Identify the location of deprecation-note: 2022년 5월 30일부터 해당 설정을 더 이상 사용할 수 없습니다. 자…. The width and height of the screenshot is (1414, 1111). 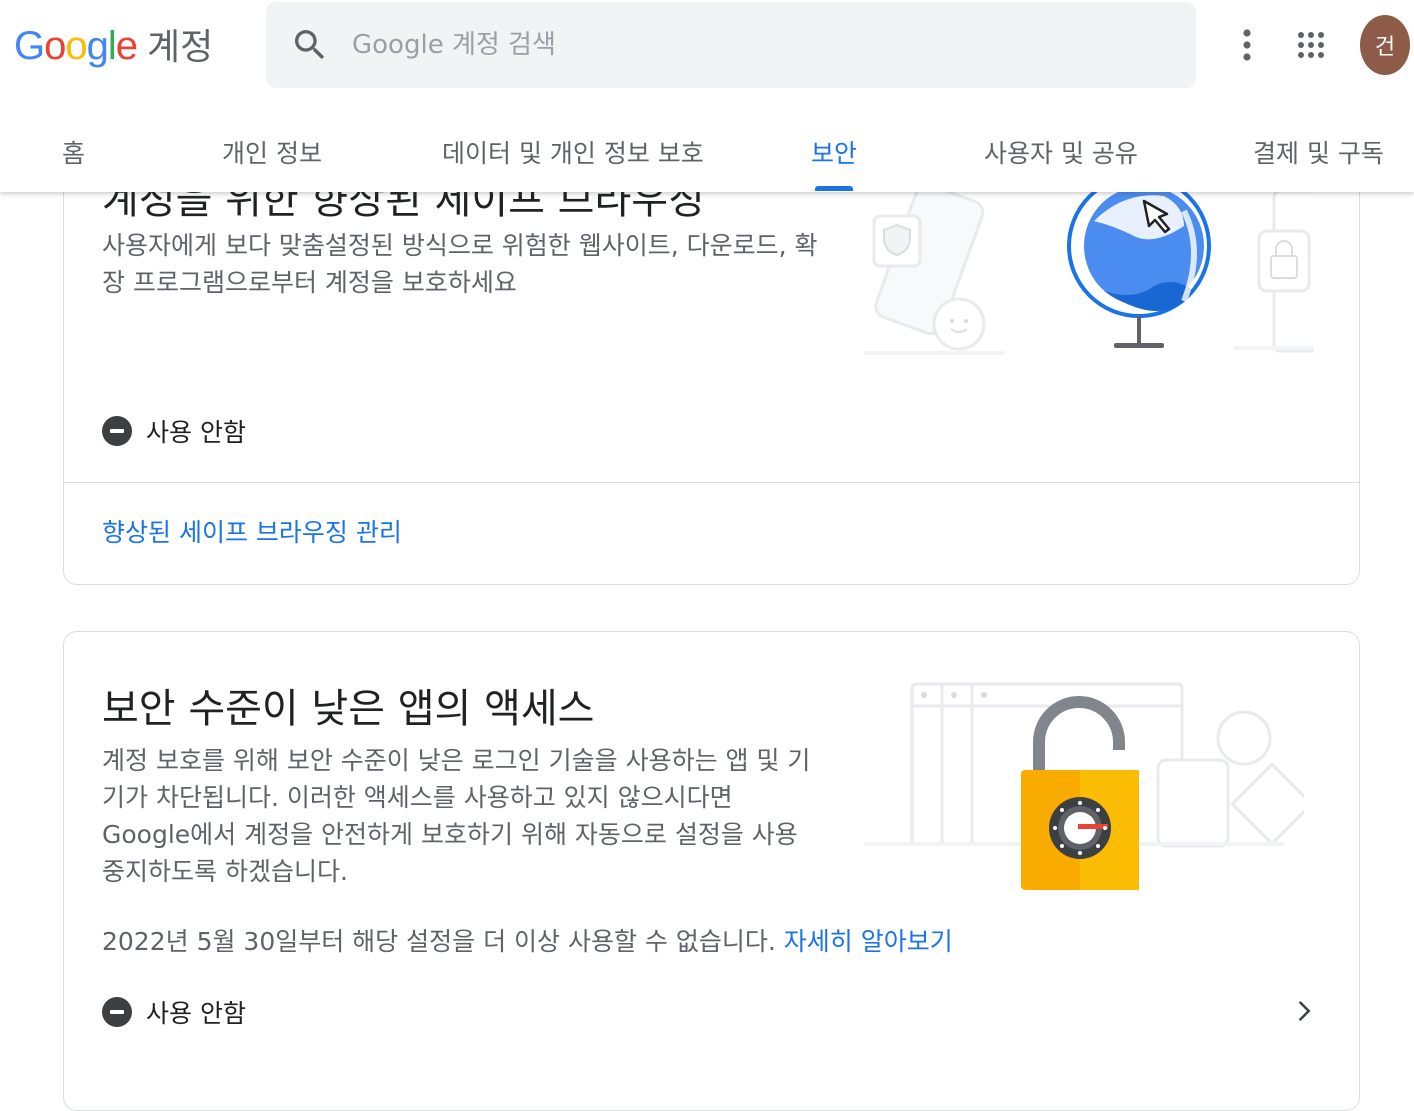
(527, 940).